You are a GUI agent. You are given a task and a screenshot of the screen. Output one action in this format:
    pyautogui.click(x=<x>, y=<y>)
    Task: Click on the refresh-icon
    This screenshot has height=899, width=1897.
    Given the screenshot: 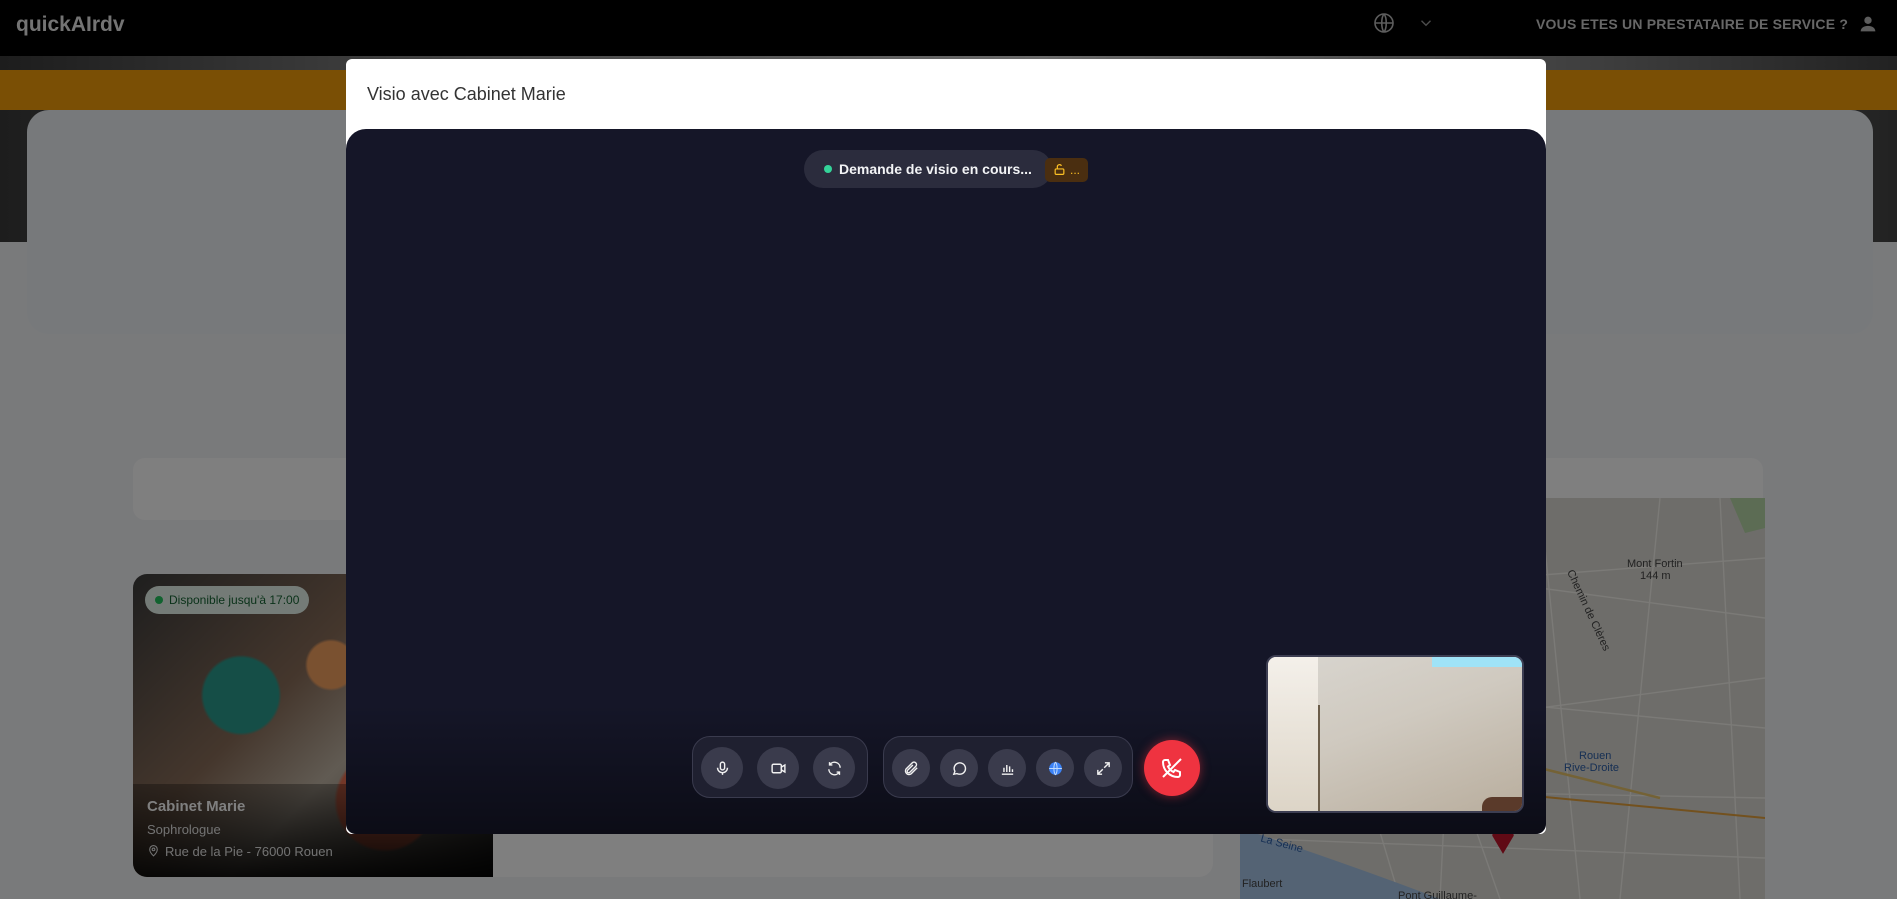 What is the action you would take?
    pyautogui.click(x=834, y=768)
    